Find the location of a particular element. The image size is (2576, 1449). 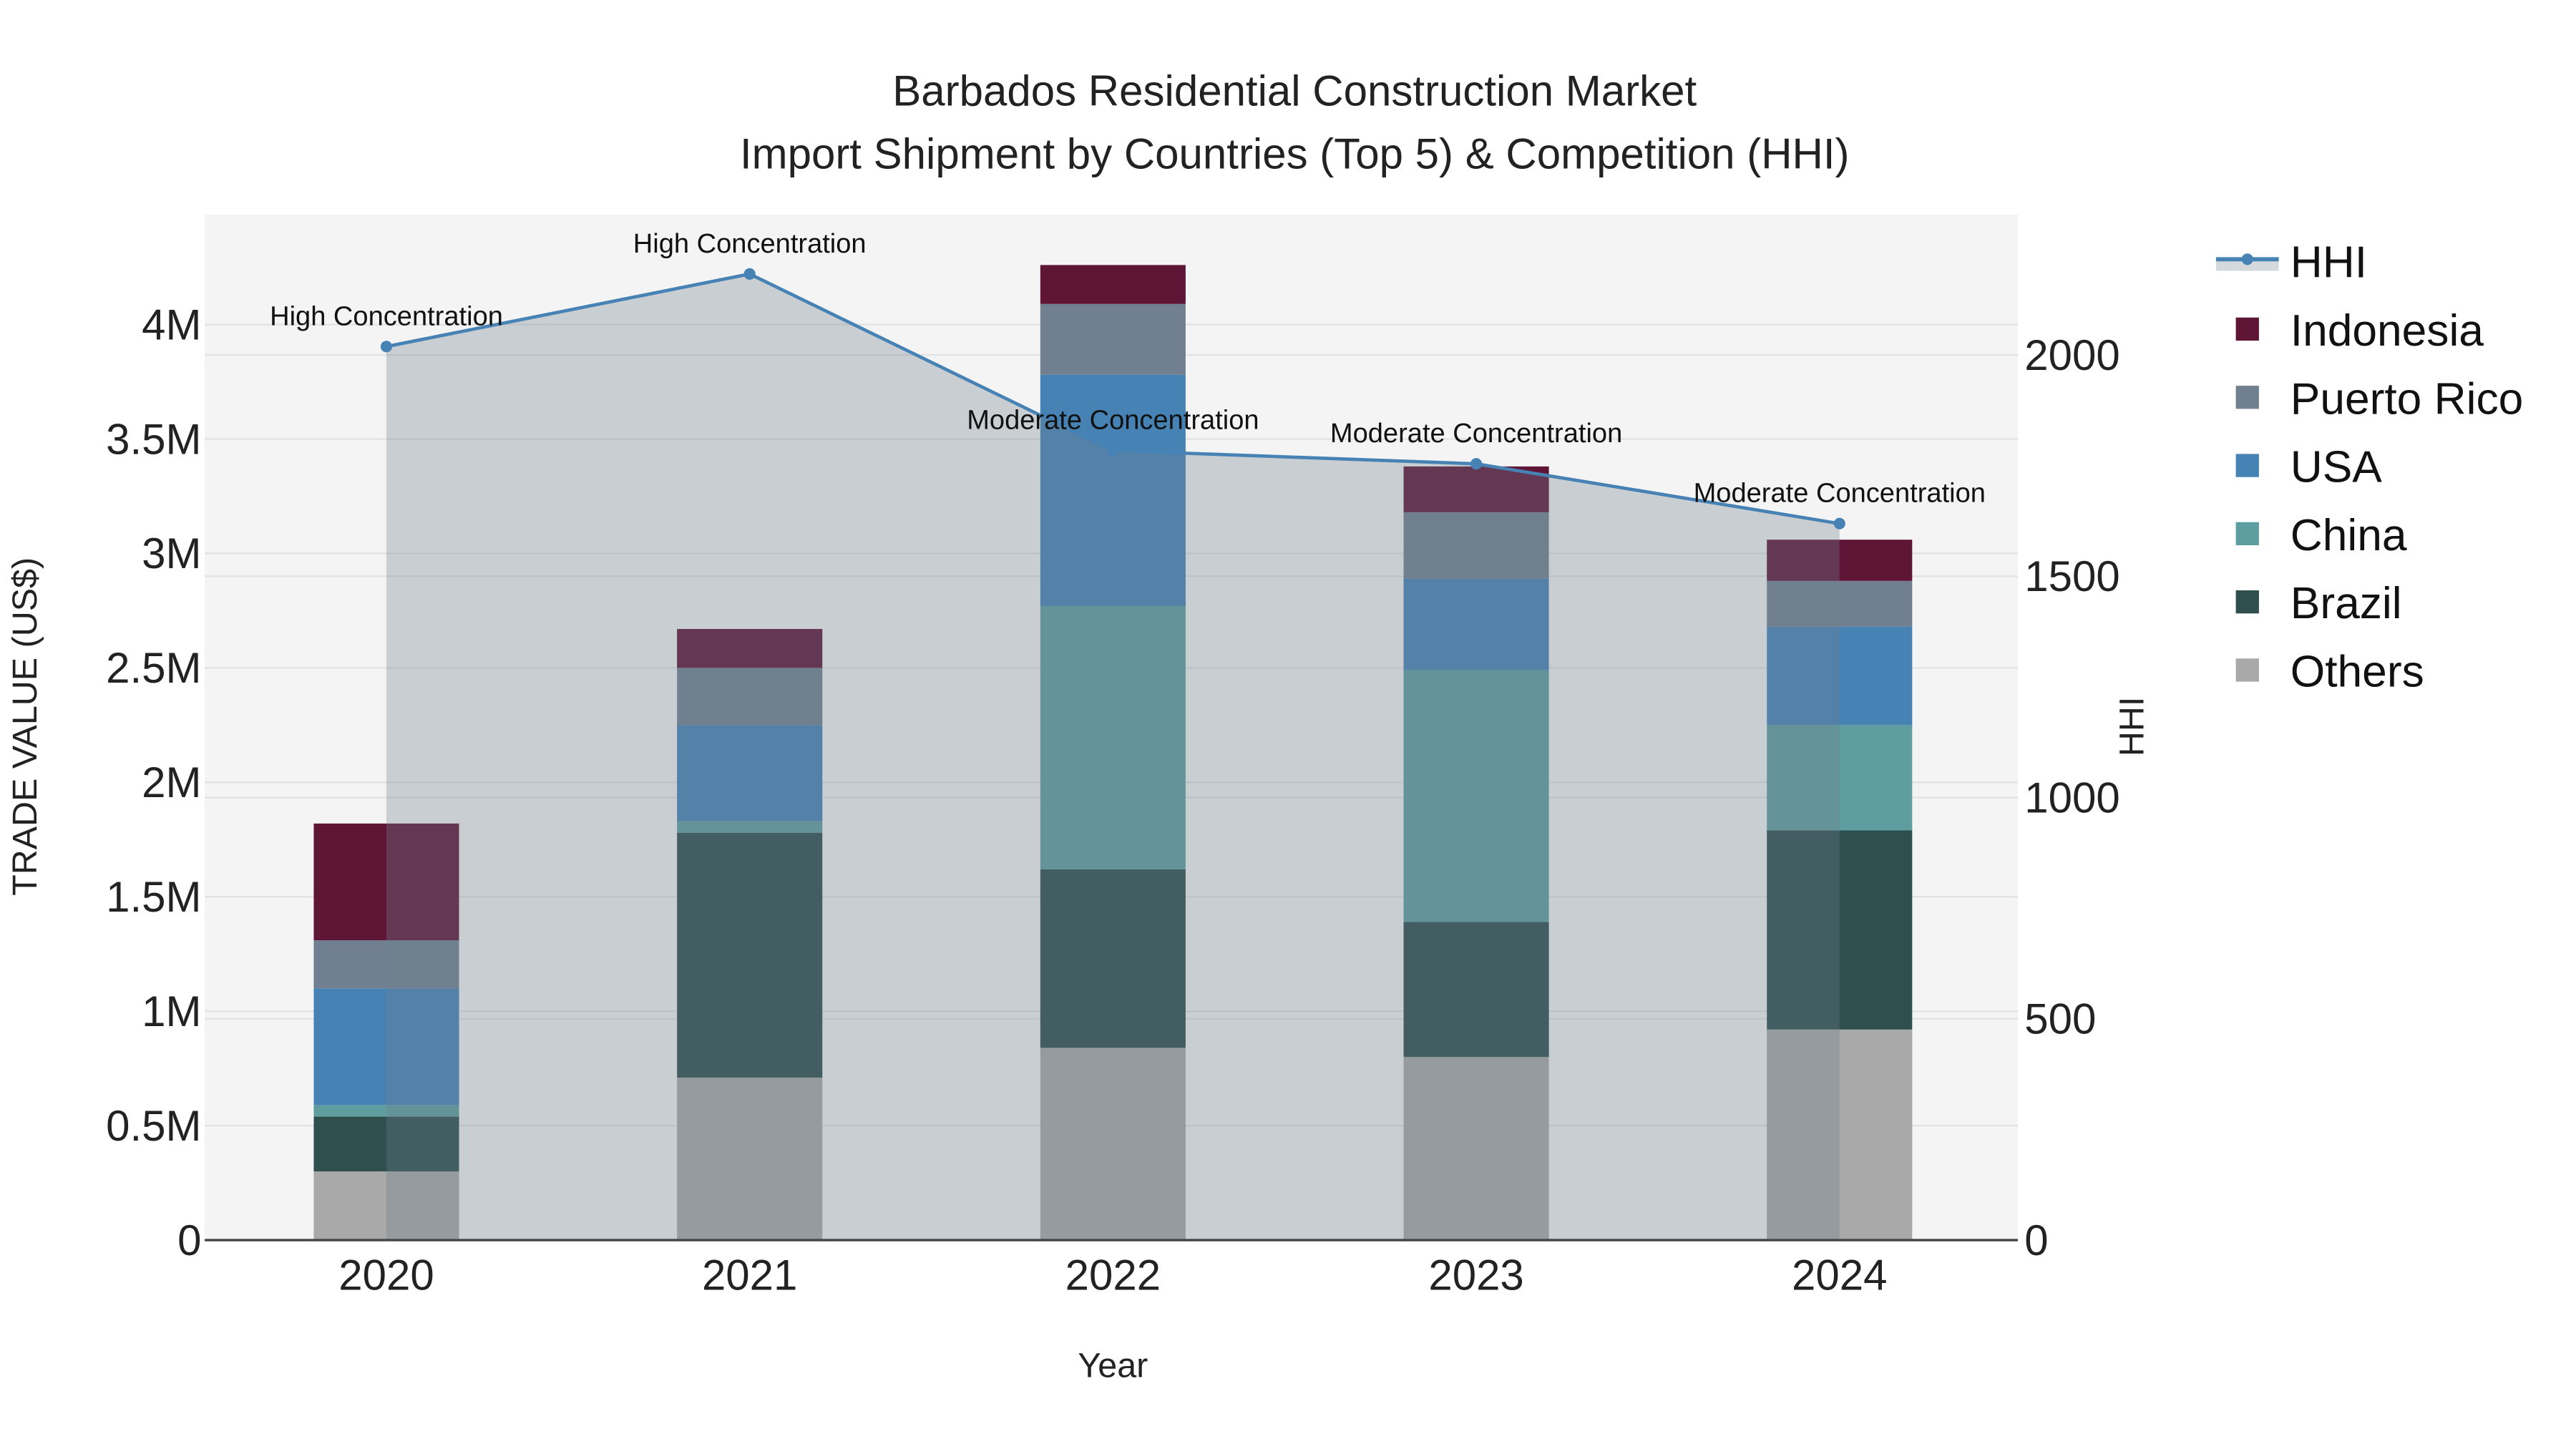

x-axis-ticks: 2020 2021 2022 2023 2024 is located at coordinates (1112, 1275).